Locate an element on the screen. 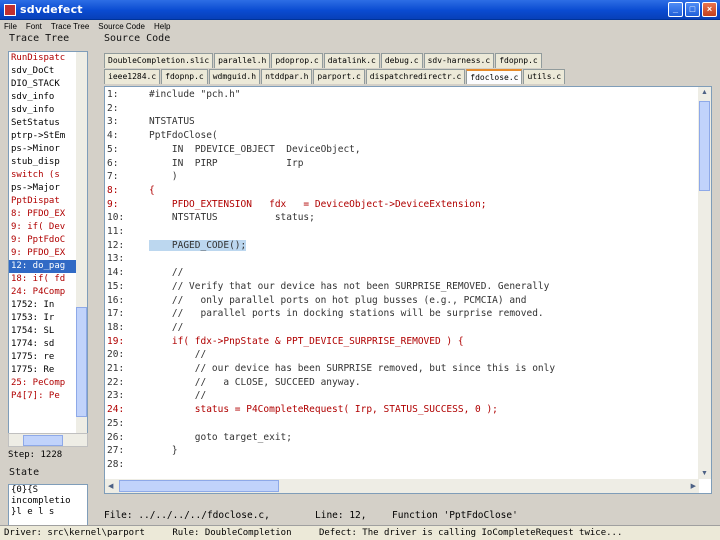 The height and width of the screenshot is (540, 720). code-vscroll-thumb is located at coordinates (704, 146).